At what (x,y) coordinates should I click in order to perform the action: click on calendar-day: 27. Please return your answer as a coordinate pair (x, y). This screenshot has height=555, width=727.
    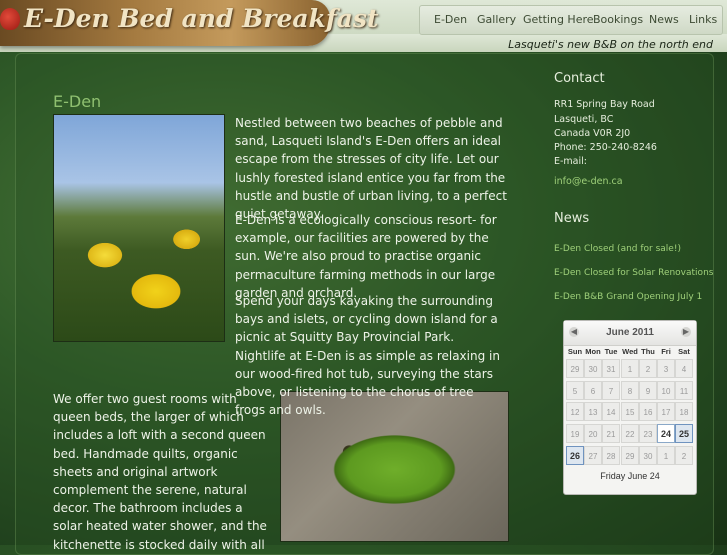
    Looking at the image, I should click on (593, 455).